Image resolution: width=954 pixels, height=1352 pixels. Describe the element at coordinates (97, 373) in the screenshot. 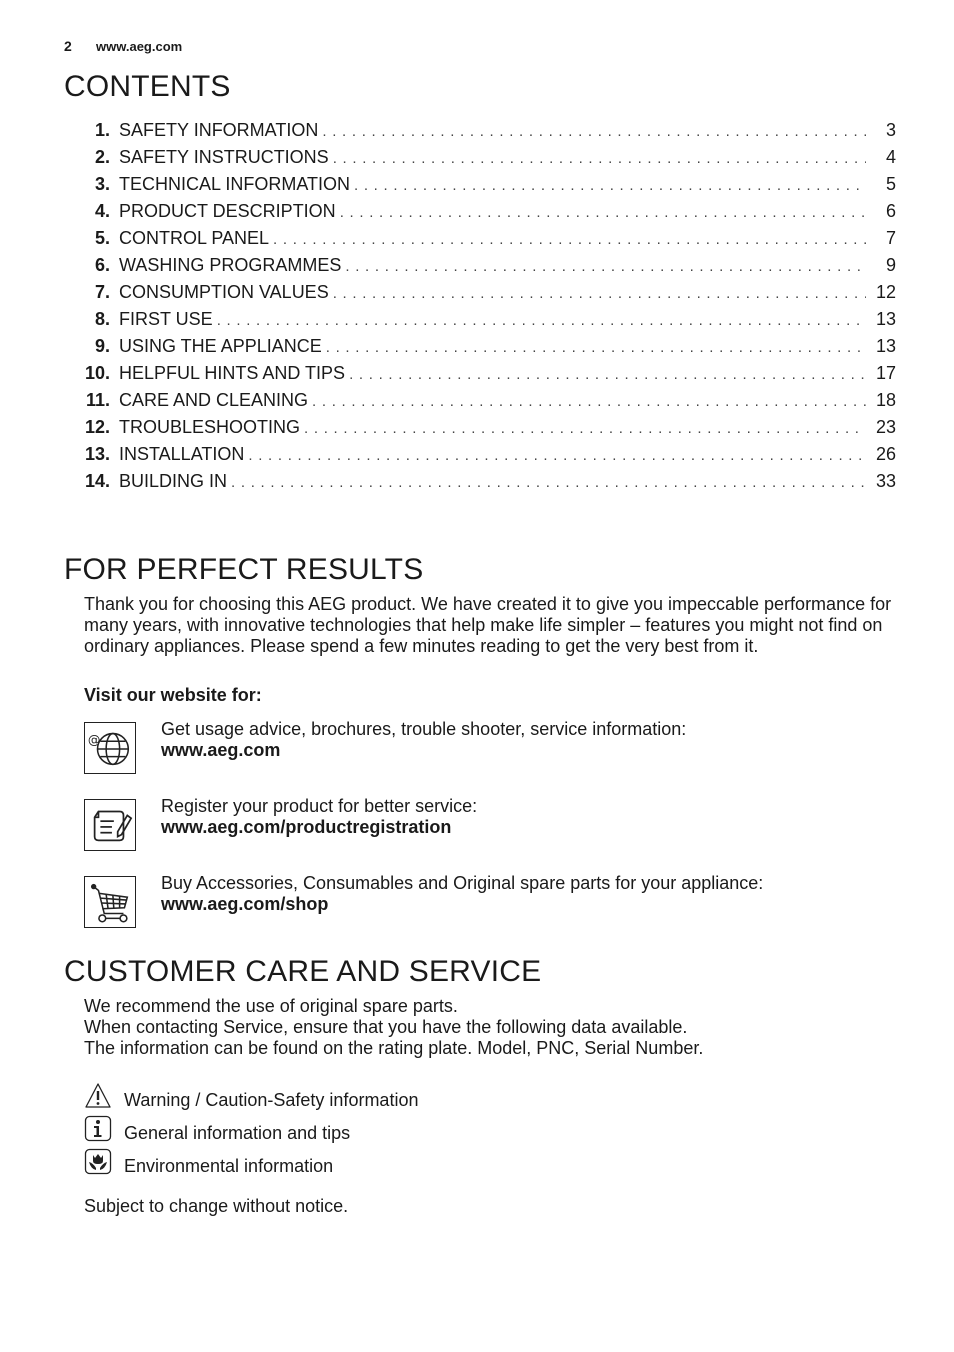

I see `toc-number: 10.` at that location.